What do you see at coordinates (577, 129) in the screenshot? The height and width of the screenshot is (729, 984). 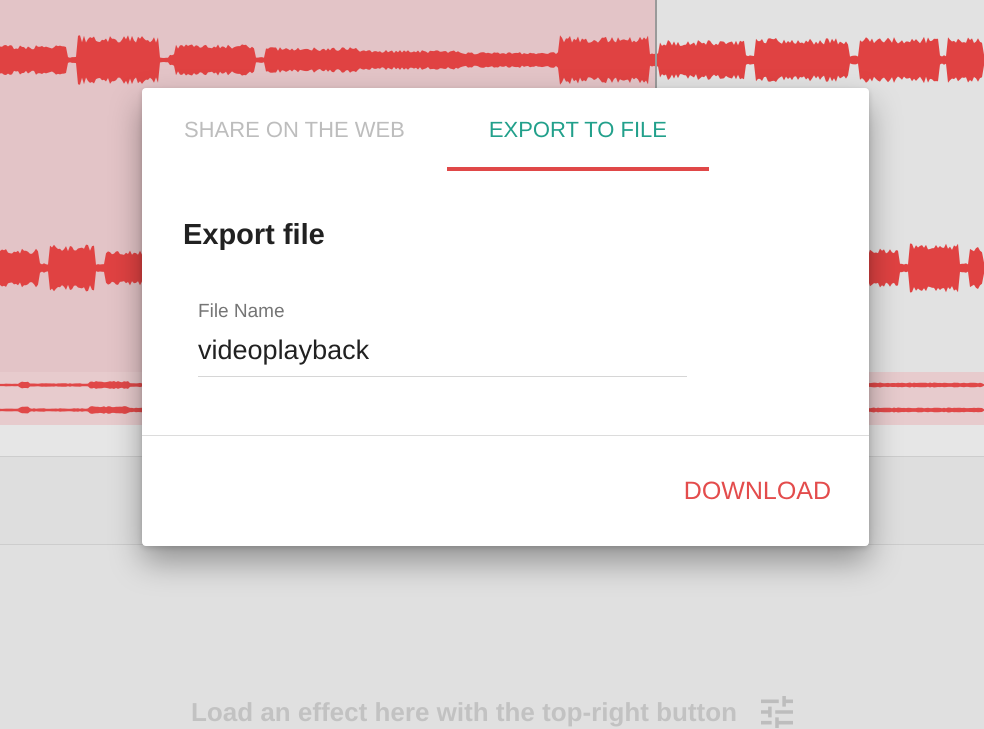 I see `dialog-tab: EXPORT TO FILE` at bounding box center [577, 129].